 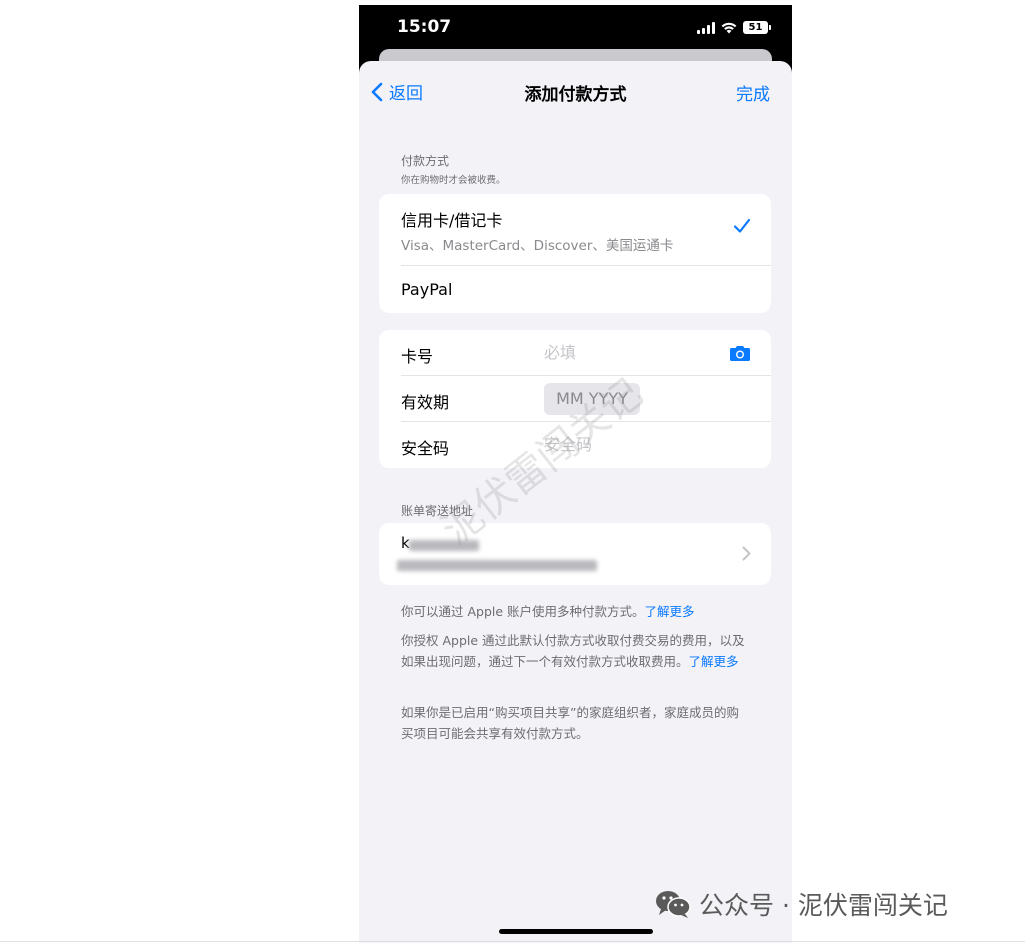 What do you see at coordinates (417, 356) in the screenshot?
I see `card-number-label: 卡号` at bounding box center [417, 356].